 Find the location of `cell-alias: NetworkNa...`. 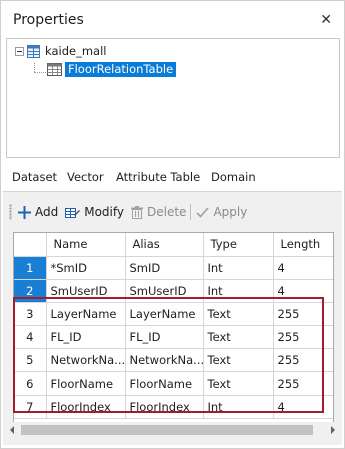

cell-alias: NetworkNa... is located at coordinates (164, 360).